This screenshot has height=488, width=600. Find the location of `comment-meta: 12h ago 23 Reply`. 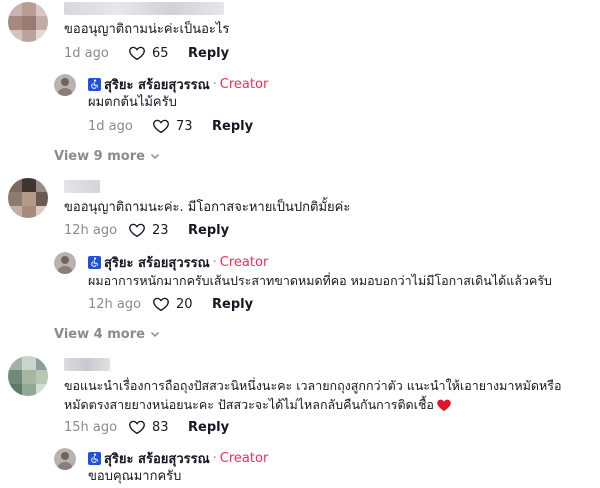

comment-meta: 12h ago 23 Reply is located at coordinates (146, 230).